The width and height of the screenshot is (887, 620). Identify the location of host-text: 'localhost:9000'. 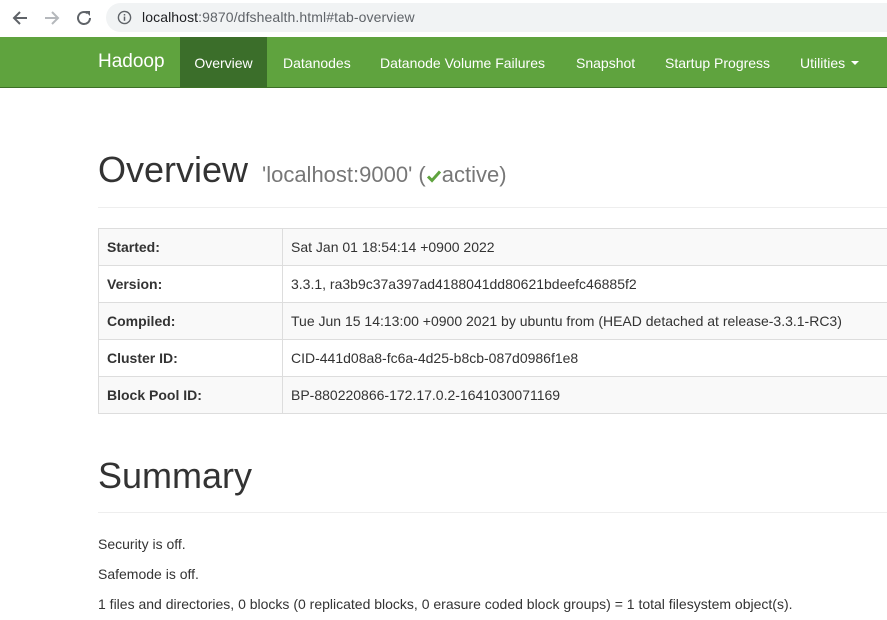
(337, 174).